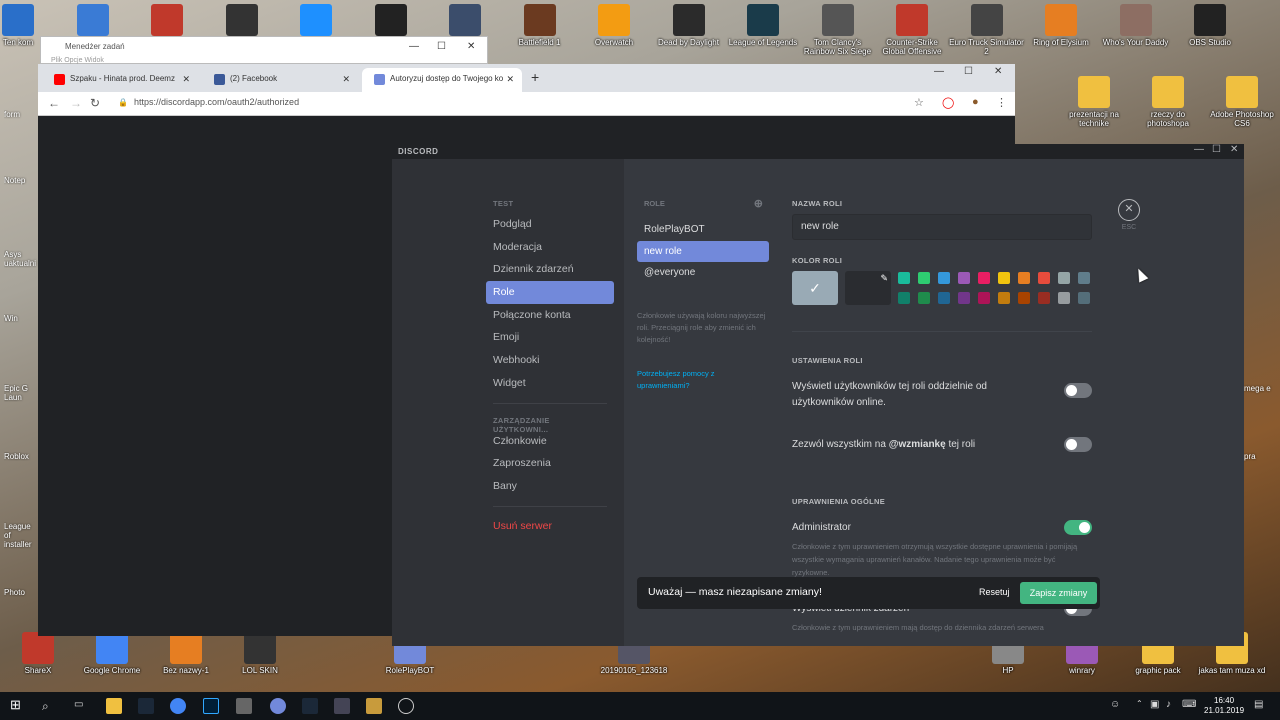 The image size is (1280, 720). Describe the element at coordinates (178, 706) in the screenshot. I see `chrome-icon` at that location.